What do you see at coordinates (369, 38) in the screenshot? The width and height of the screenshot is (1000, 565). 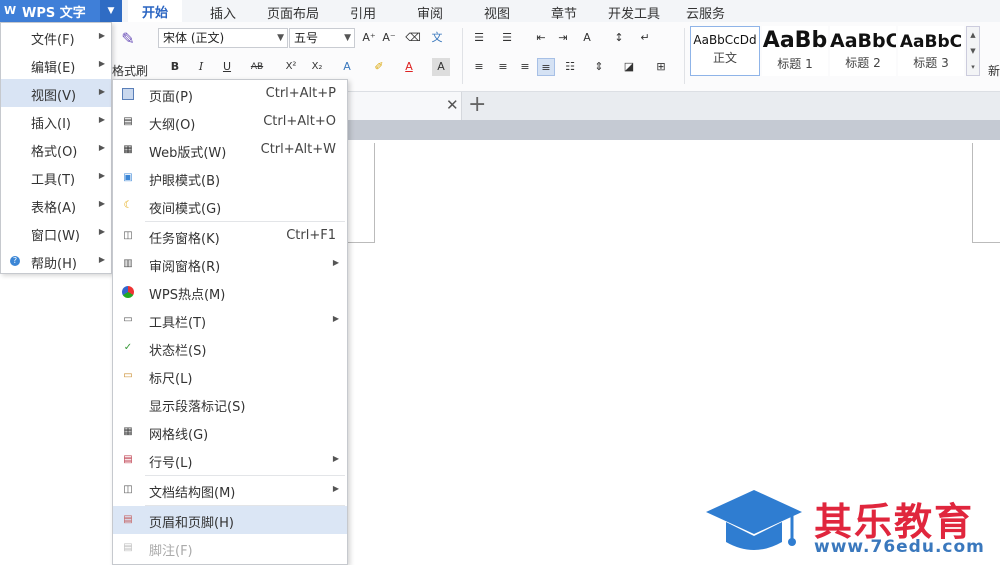 I see `increase-font-icon: A⁺` at bounding box center [369, 38].